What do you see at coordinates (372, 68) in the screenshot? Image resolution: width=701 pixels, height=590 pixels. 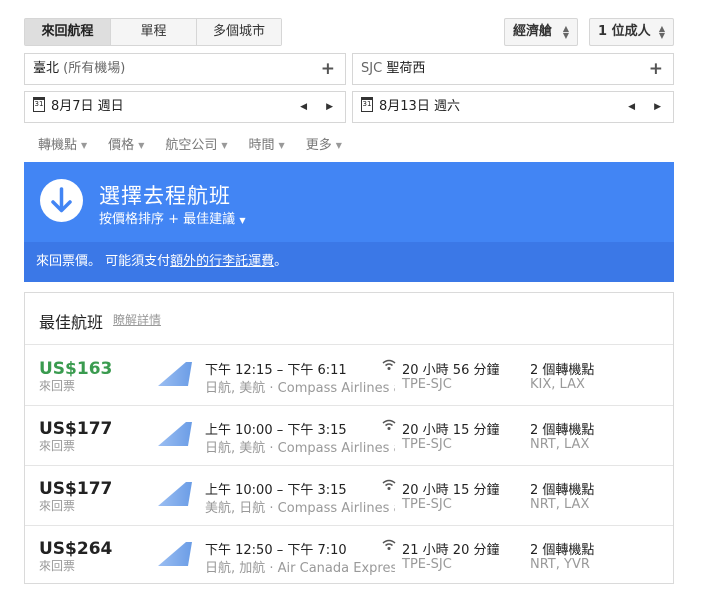 I see `destination-code: SJC` at bounding box center [372, 68].